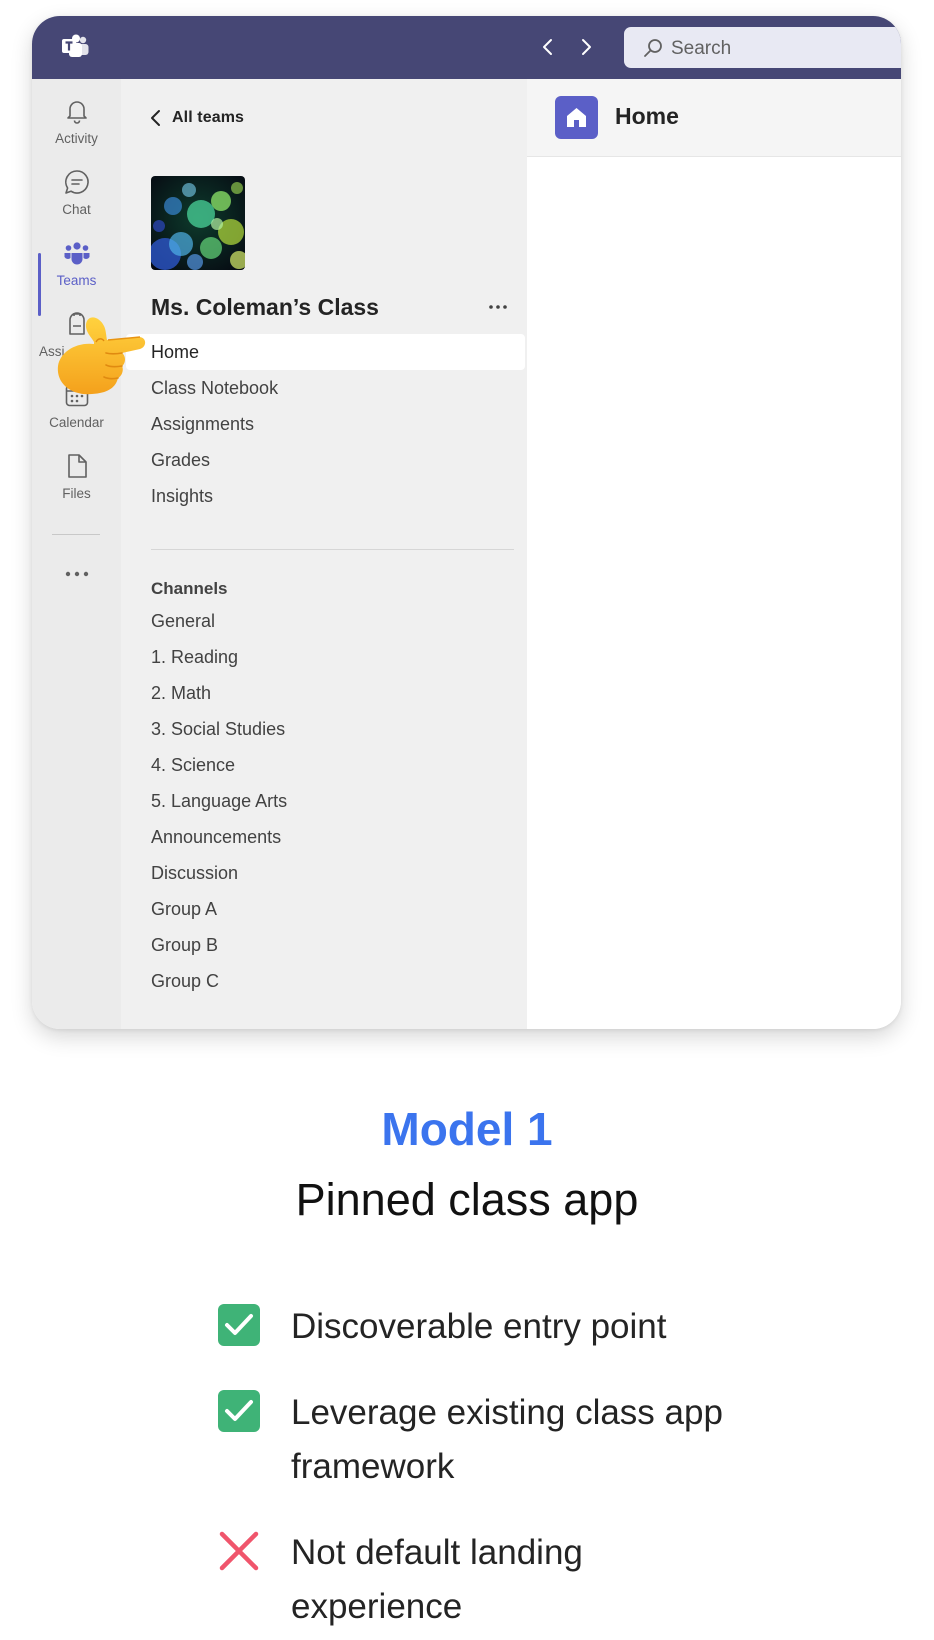 The width and height of the screenshot is (934, 1640). What do you see at coordinates (479, 1326) in the screenshot?
I see `point-text: Discoverable entry point` at bounding box center [479, 1326].